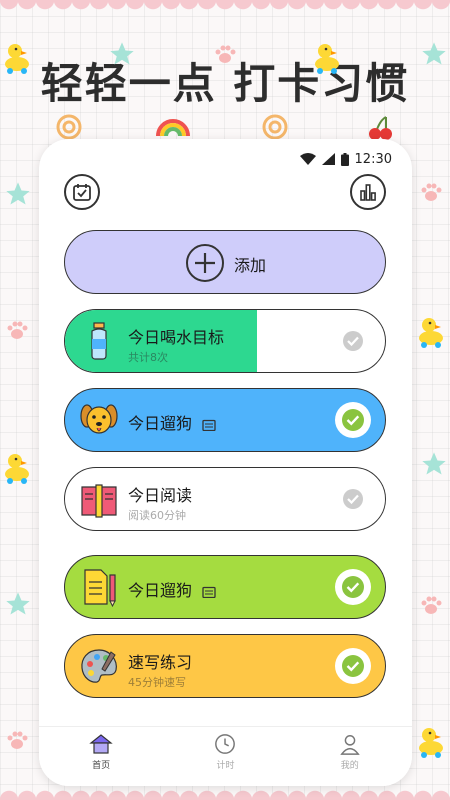  What do you see at coordinates (160, 662) in the screenshot?
I see `habit-title: 速写练习` at bounding box center [160, 662].